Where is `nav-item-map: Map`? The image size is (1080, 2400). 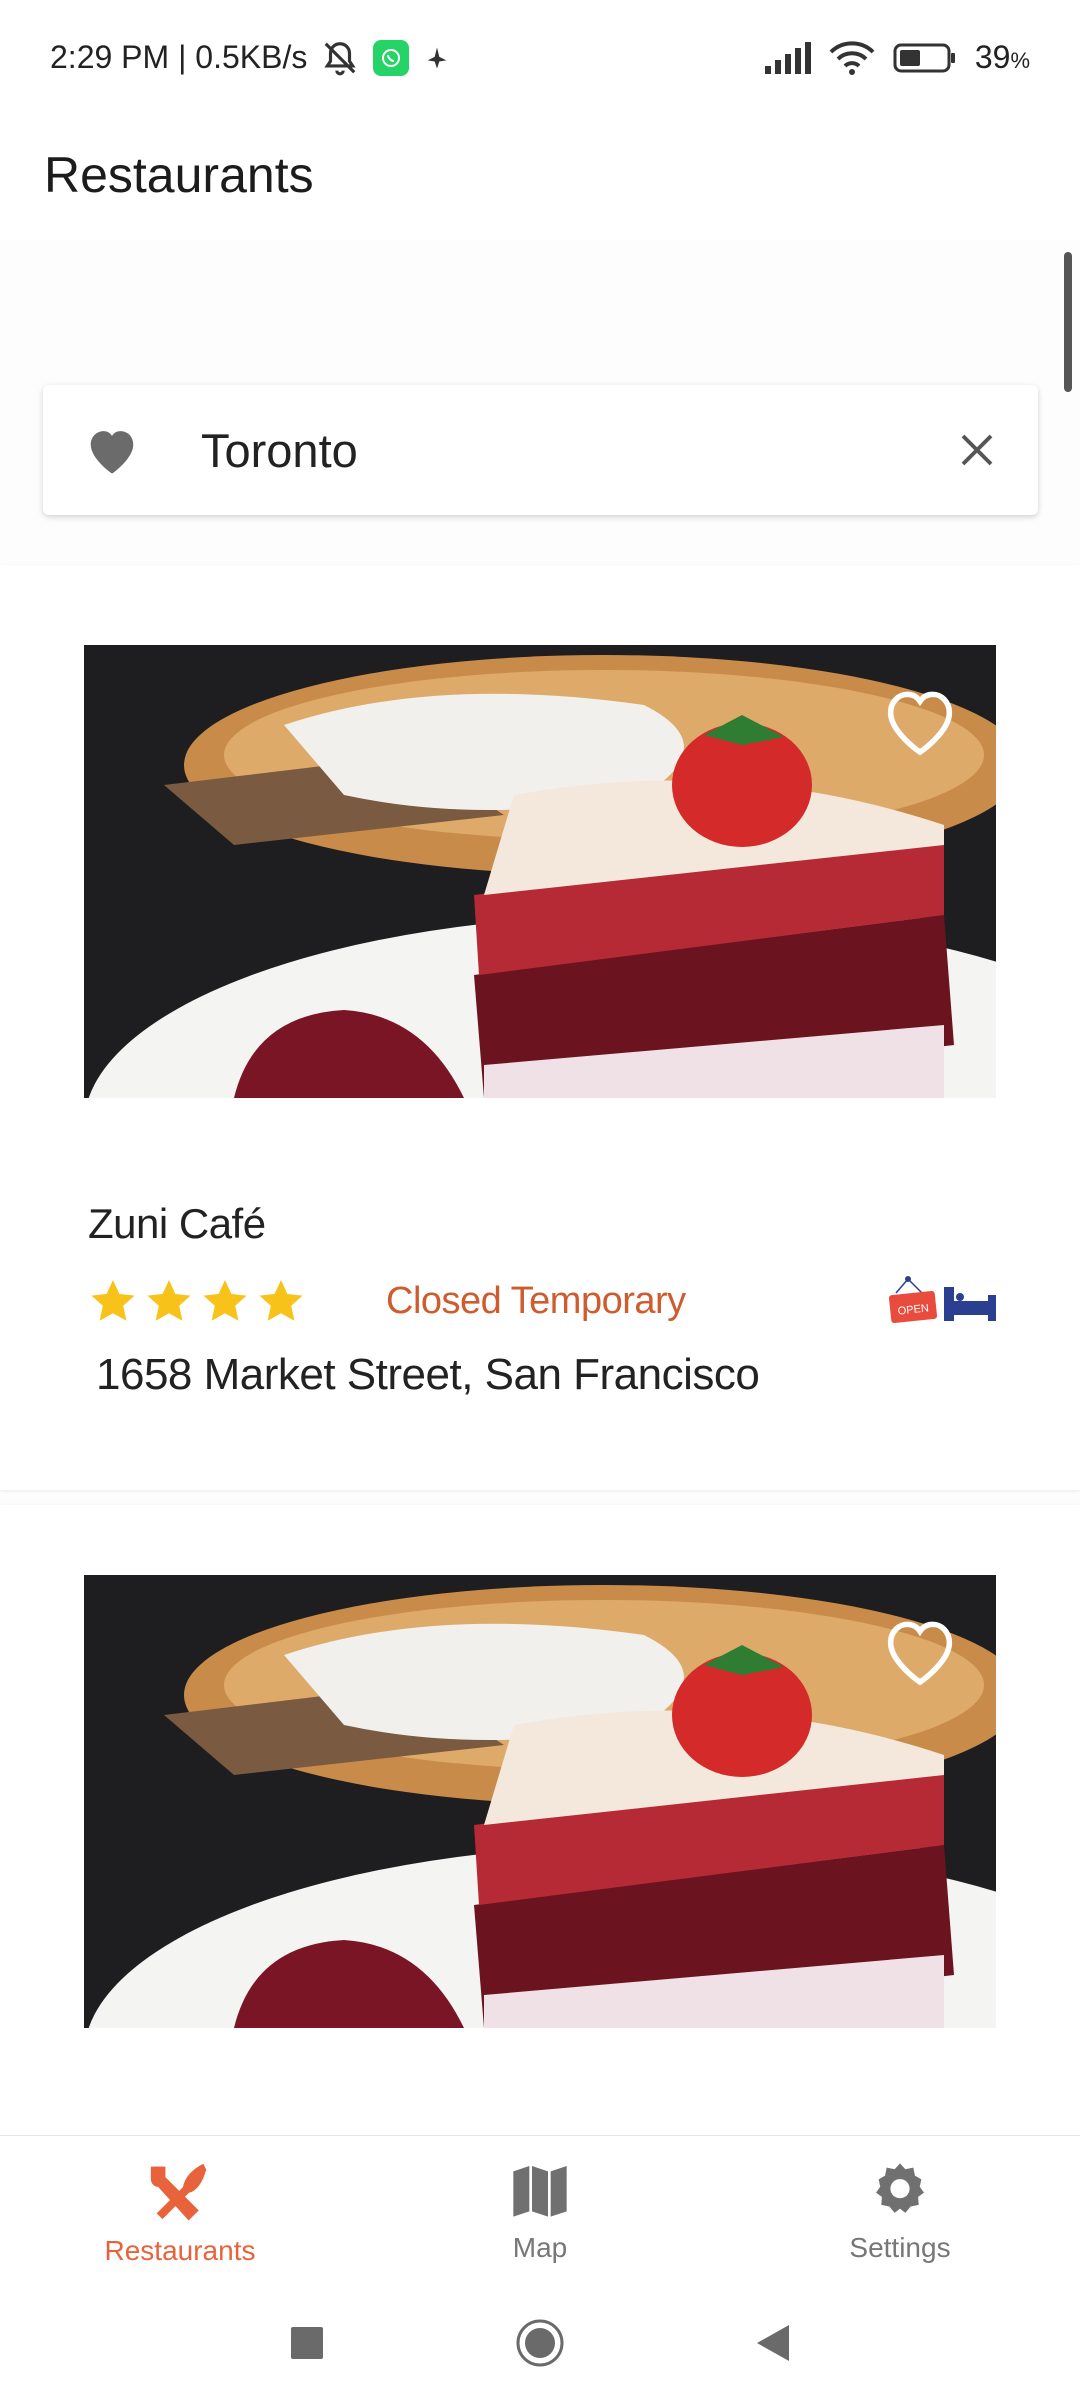
nav-item-map: Map is located at coordinates (540, 2210).